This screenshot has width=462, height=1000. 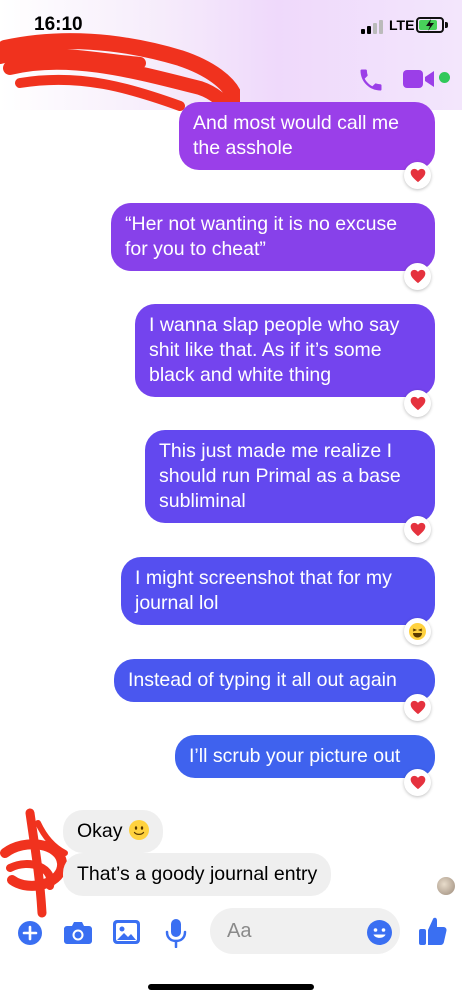 What do you see at coordinates (197, 874) in the screenshot?
I see `message-bubble-incoming: That’s a goody journal entry` at bounding box center [197, 874].